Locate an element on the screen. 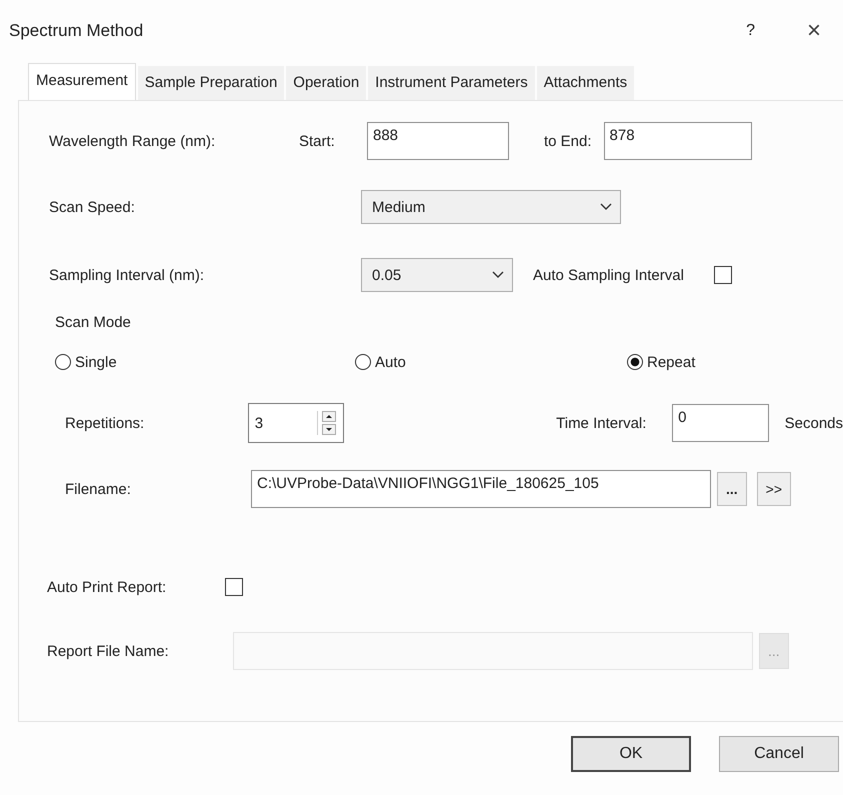  expand-button: >> is located at coordinates (774, 489).